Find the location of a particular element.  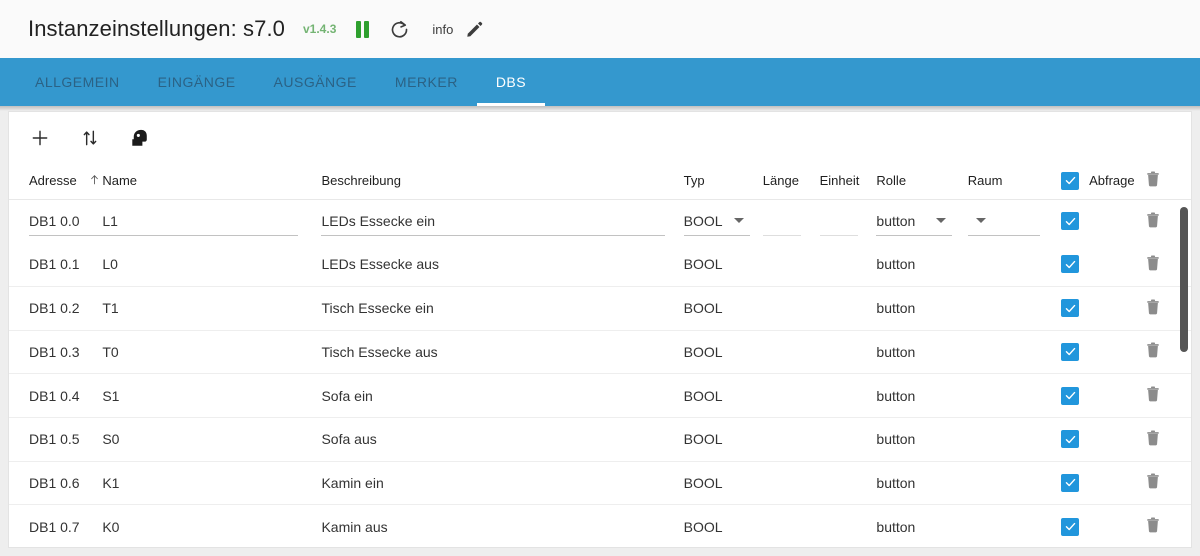

pause-icon is located at coordinates (363, 29).